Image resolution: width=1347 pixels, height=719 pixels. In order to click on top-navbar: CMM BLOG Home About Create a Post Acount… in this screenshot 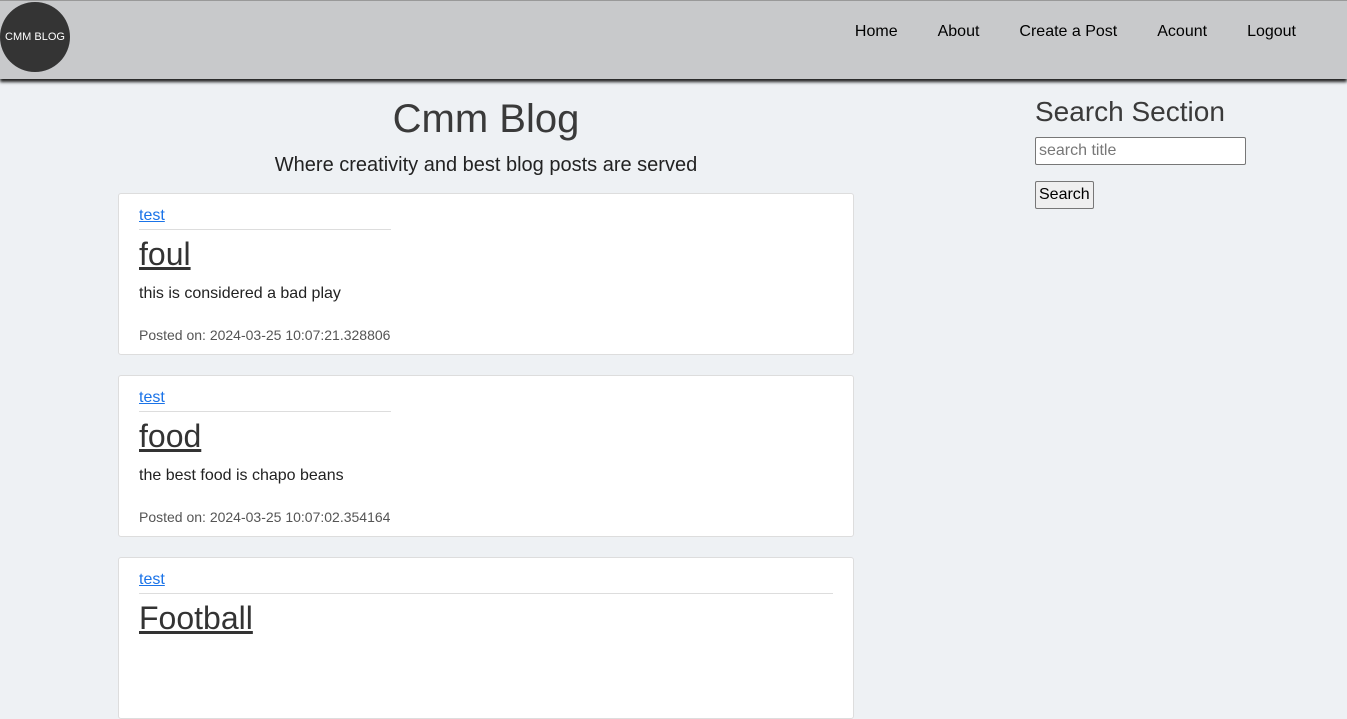, I will do `click(673, 39)`.